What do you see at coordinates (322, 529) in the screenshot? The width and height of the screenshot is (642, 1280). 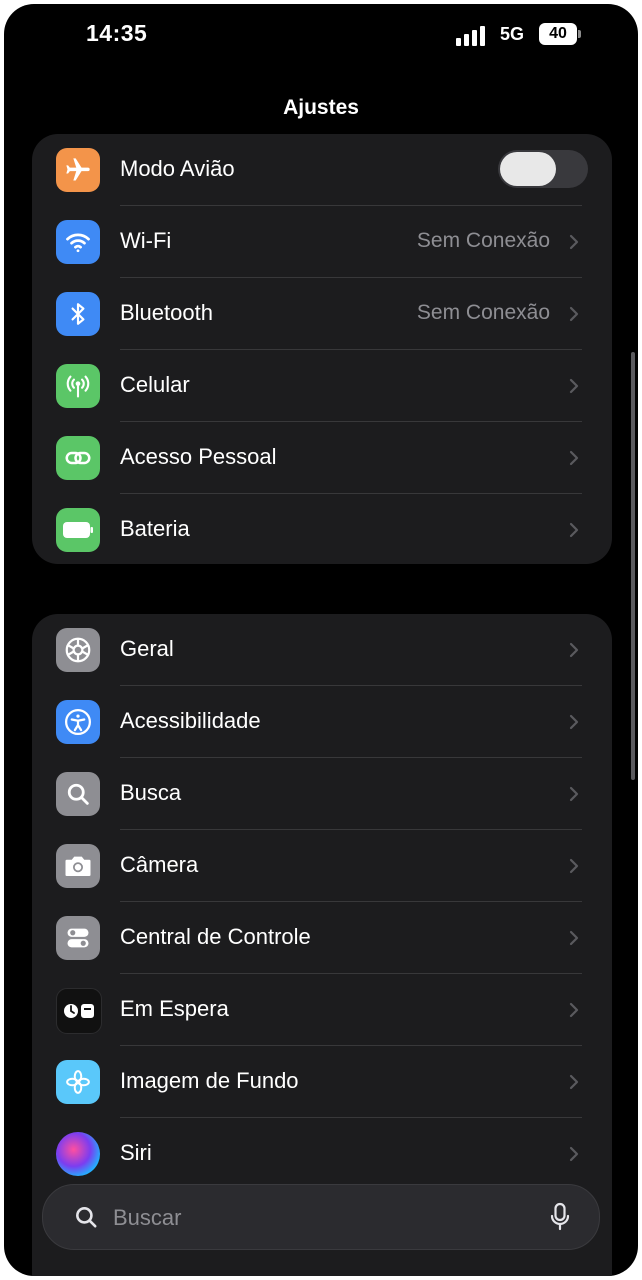 I see `settings-row-battery: Bateria` at bounding box center [322, 529].